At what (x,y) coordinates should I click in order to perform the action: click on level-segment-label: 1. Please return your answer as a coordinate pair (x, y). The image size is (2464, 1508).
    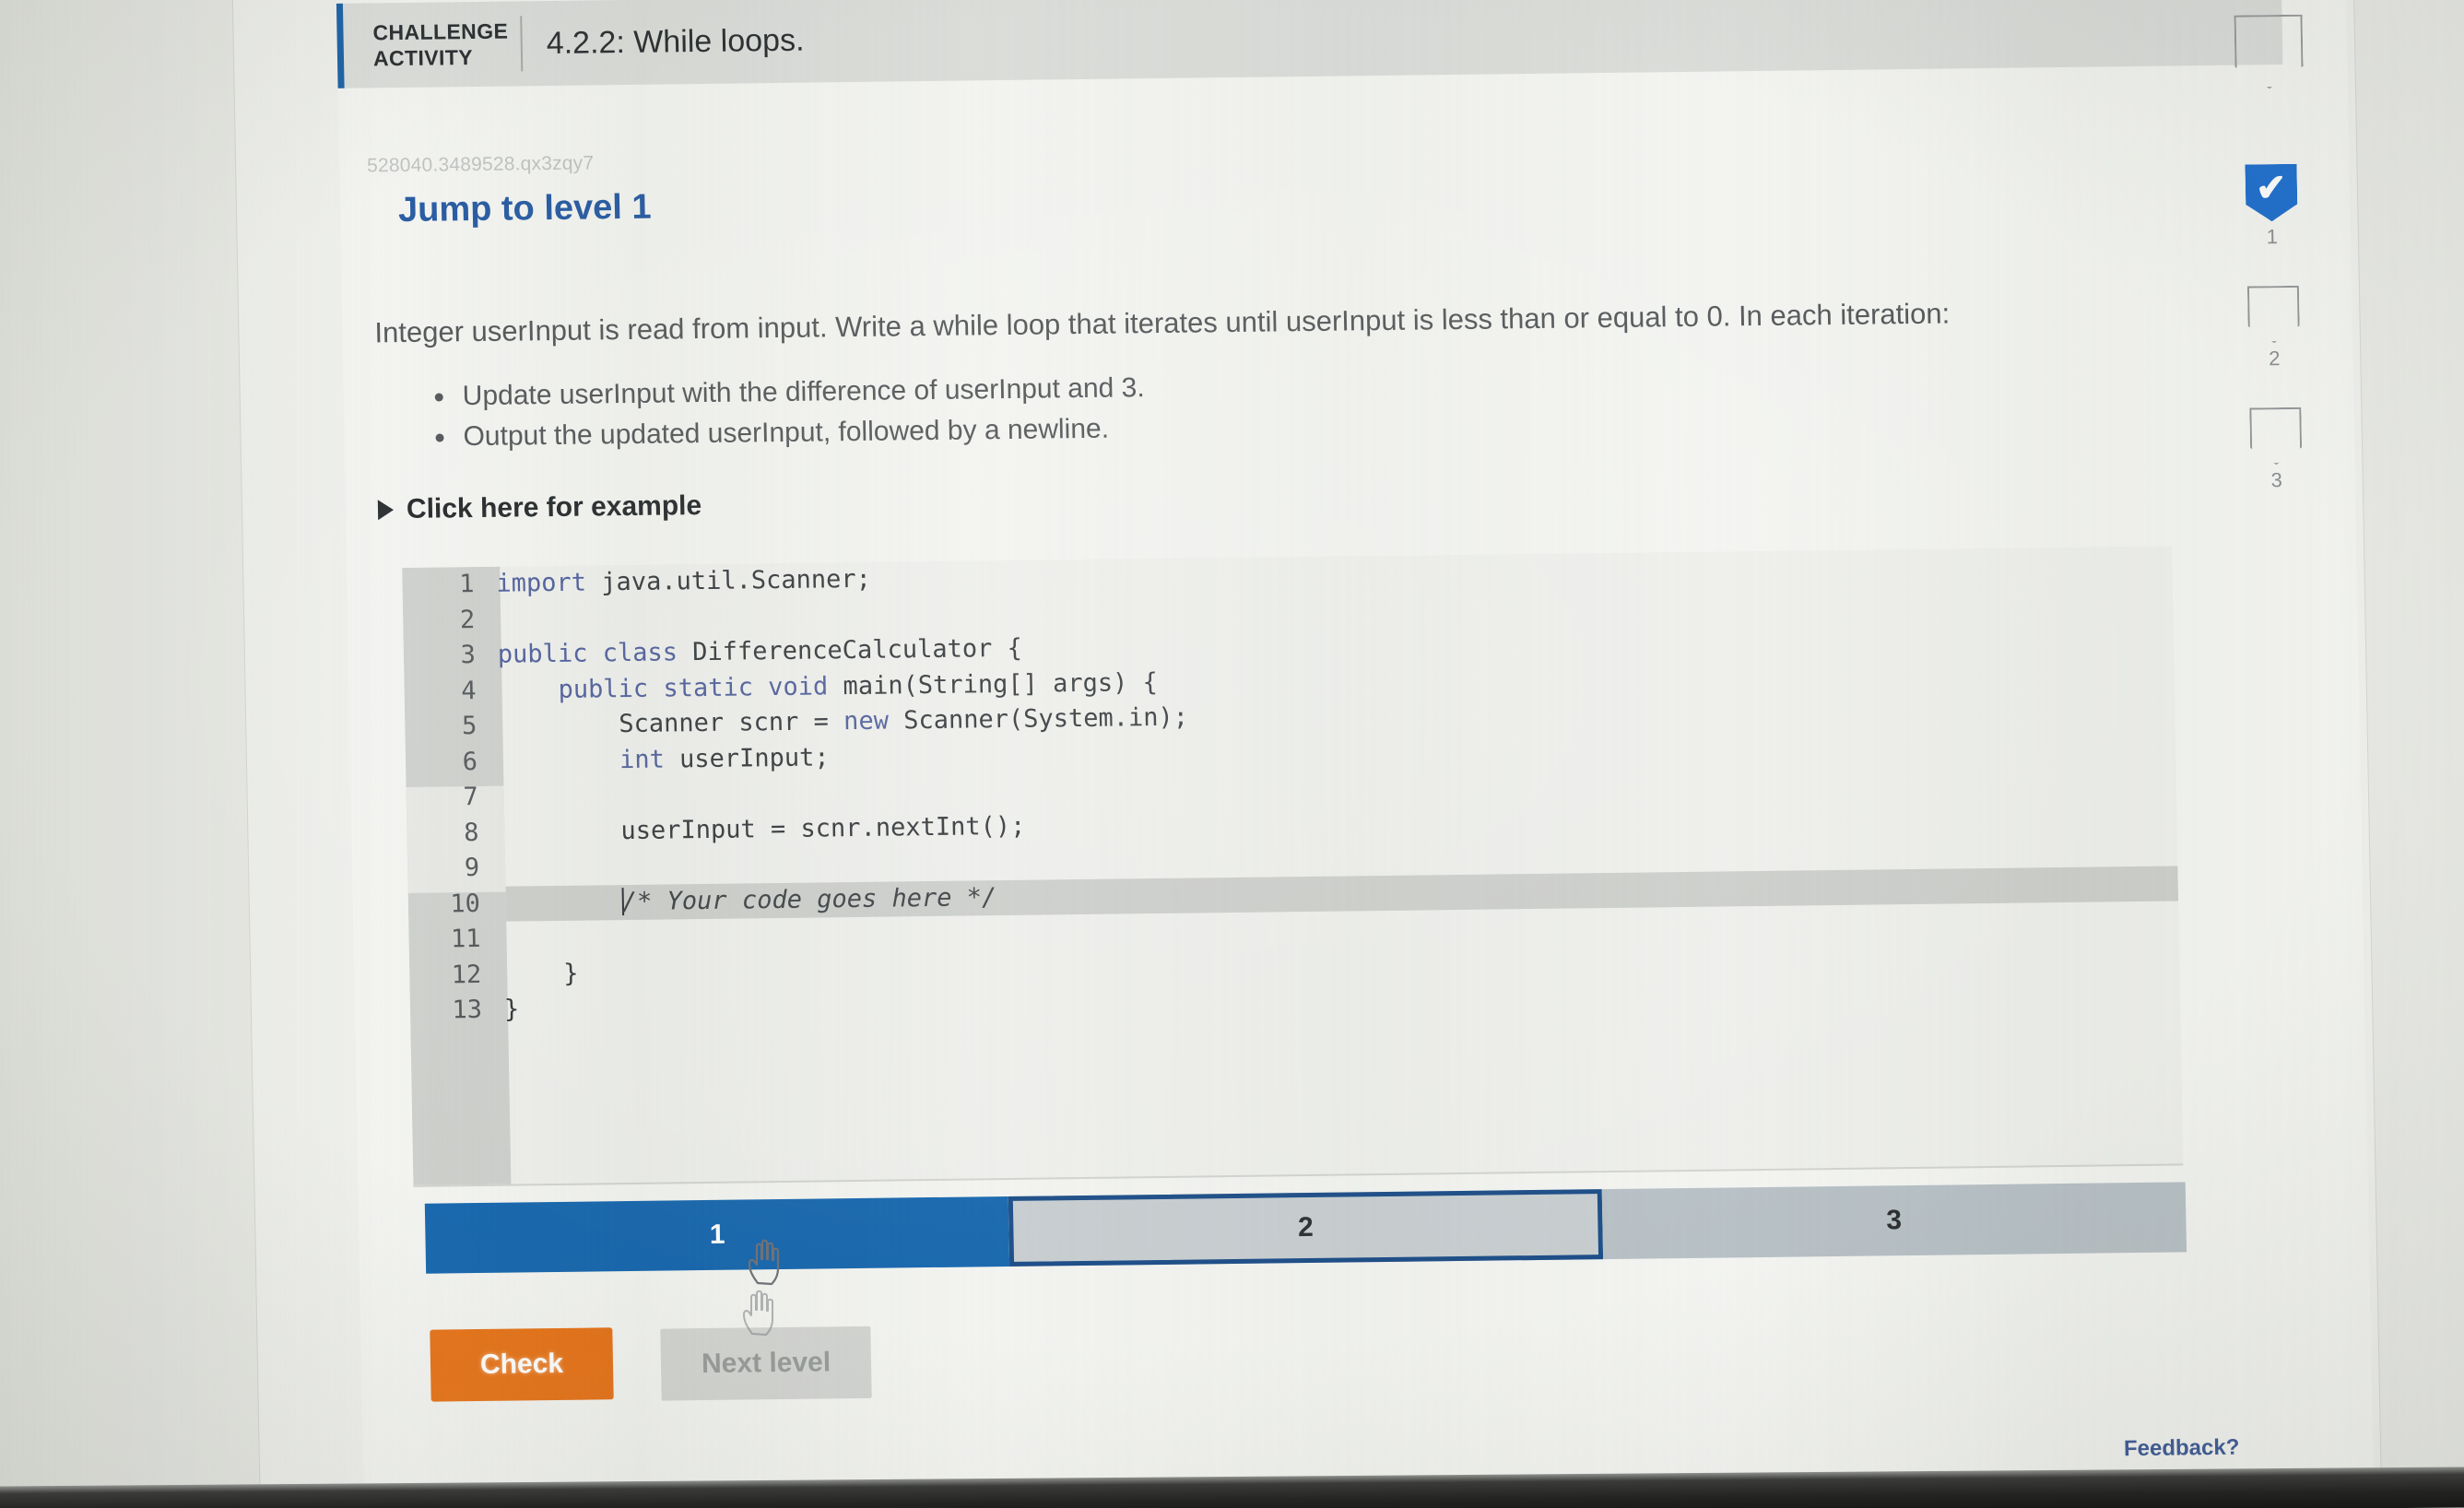
    Looking at the image, I should click on (717, 1234).